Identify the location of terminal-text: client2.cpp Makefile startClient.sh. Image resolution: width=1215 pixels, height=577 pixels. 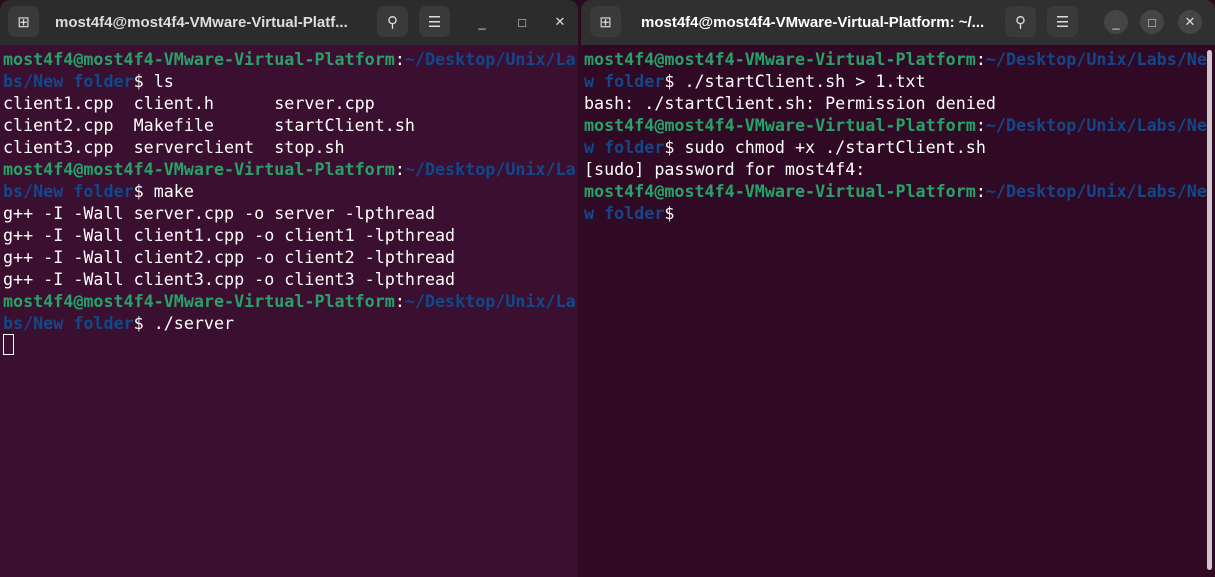
(209, 125).